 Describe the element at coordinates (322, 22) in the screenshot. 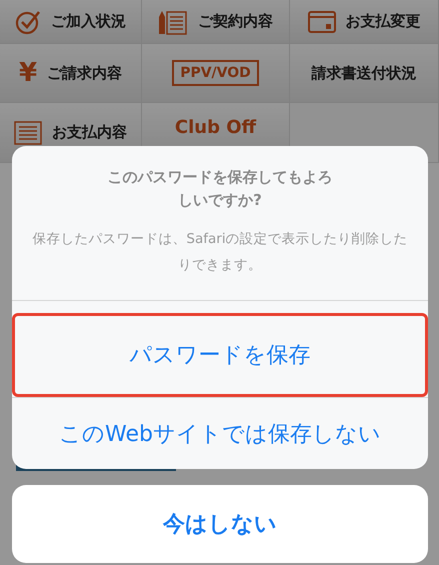

I see `card-icon` at that location.